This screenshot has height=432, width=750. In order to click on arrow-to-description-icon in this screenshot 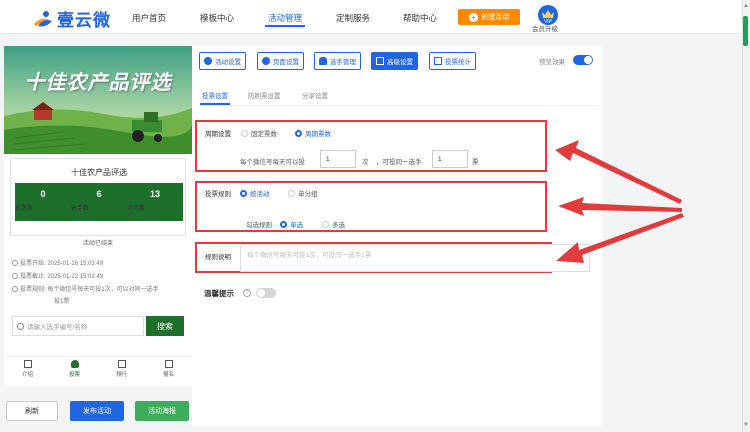, I will do `click(620, 238)`.